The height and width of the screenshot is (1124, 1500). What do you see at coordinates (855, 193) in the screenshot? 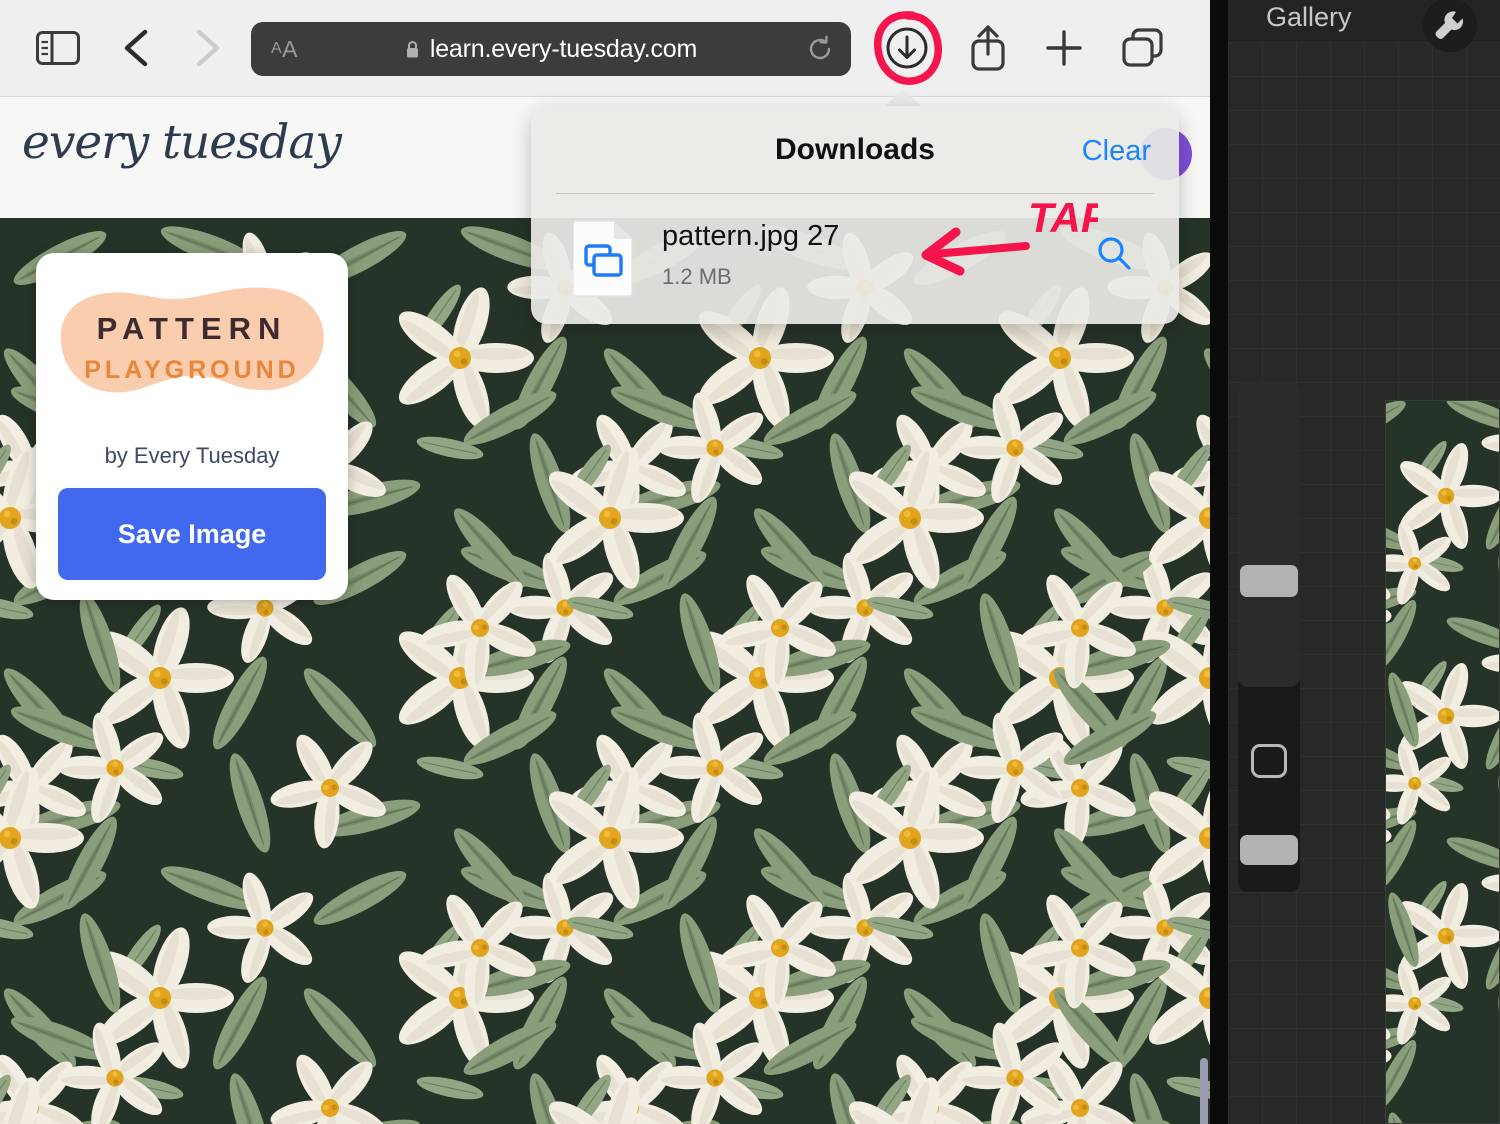
I see `divider` at bounding box center [855, 193].